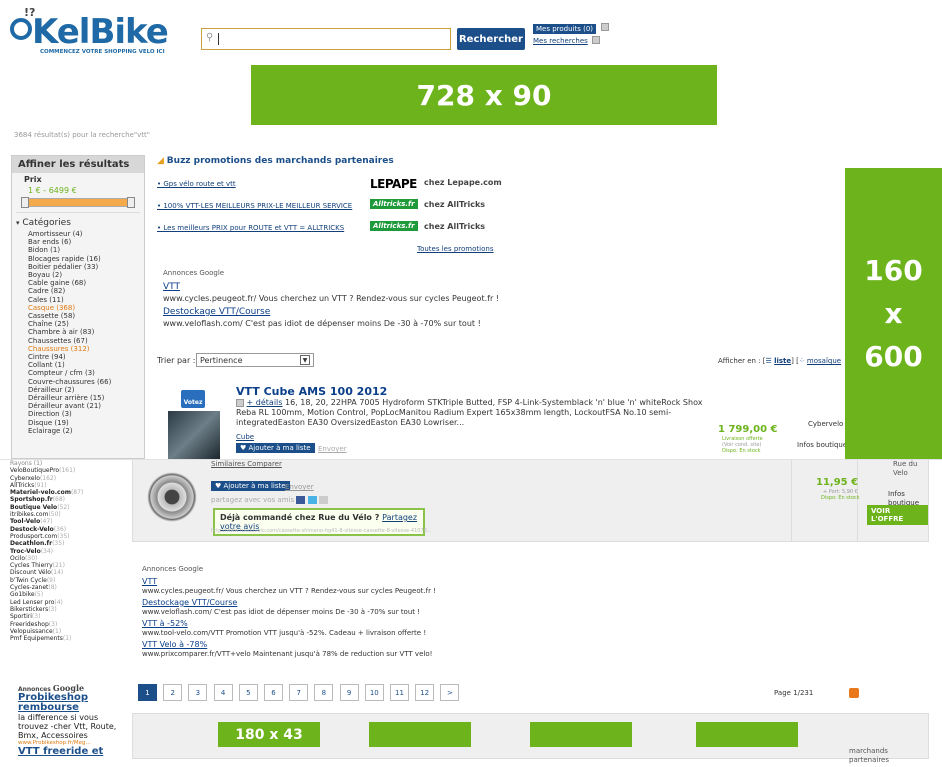  I want to click on details-link: + détails, so click(265, 402).